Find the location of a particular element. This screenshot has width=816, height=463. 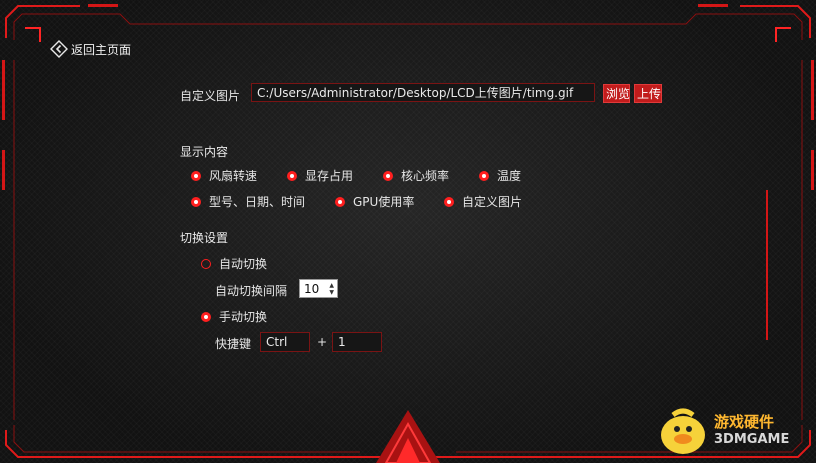

option-custom-image: 自定义图片 is located at coordinates (483, 201).